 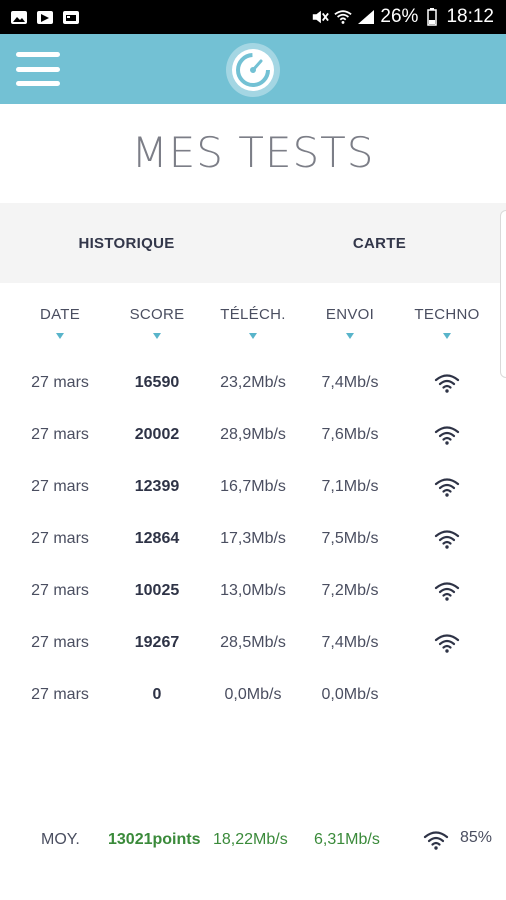 I want to click on upload-cell: 7,2Mb/s, so click(x=350, y=590).